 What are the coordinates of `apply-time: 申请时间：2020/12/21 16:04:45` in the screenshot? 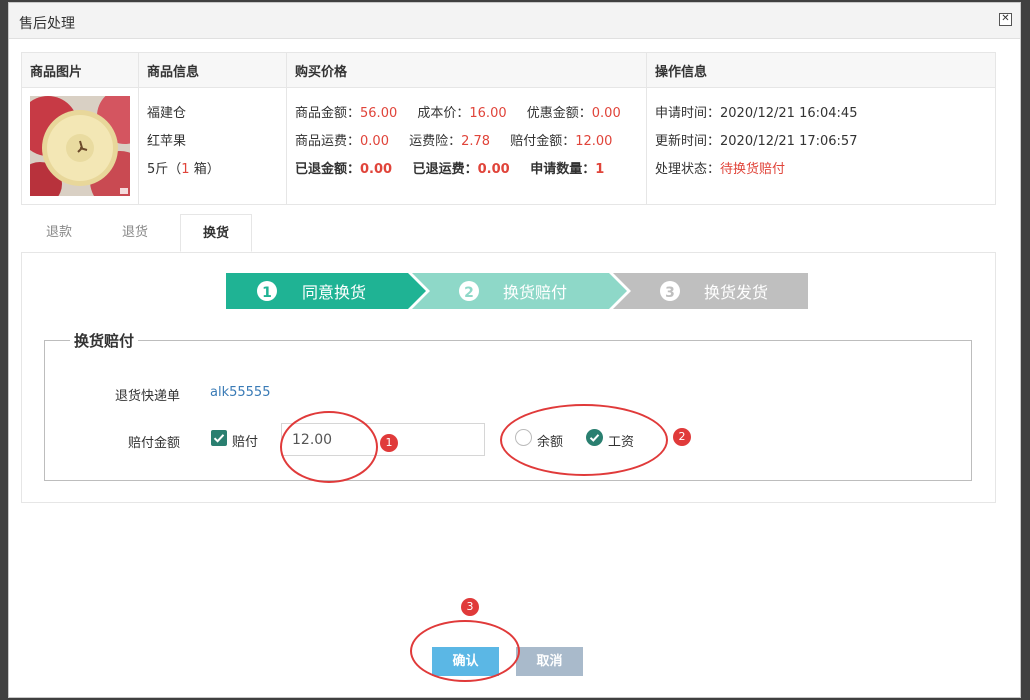 It's located at (821, 114).